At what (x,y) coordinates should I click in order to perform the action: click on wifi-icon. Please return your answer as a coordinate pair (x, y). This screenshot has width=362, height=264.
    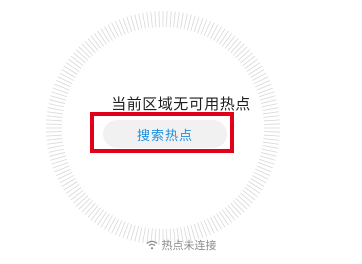
    Looking at the image, I should click on (152, 245).